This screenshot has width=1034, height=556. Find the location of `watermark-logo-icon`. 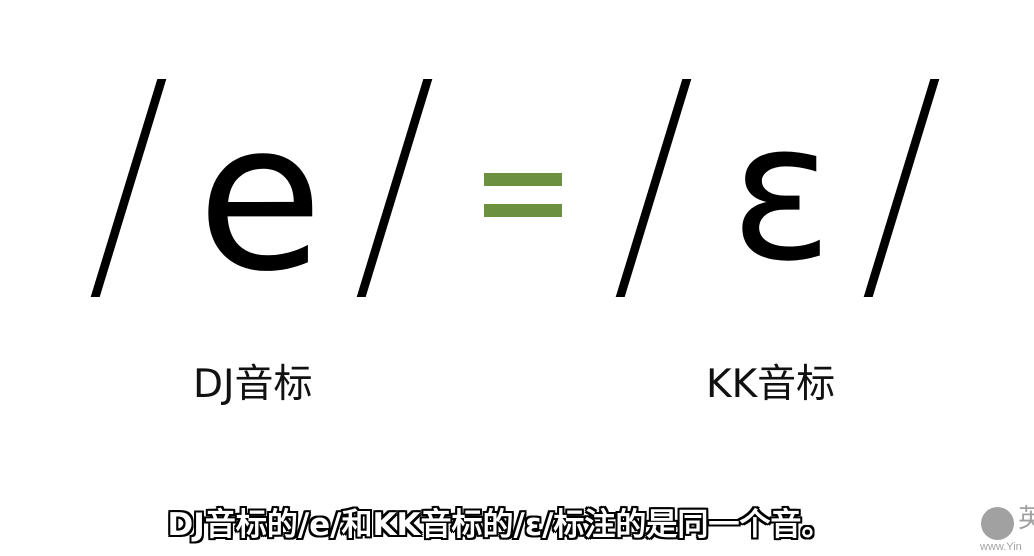

watermark-logo-icon is located at coordinates (997, 523).